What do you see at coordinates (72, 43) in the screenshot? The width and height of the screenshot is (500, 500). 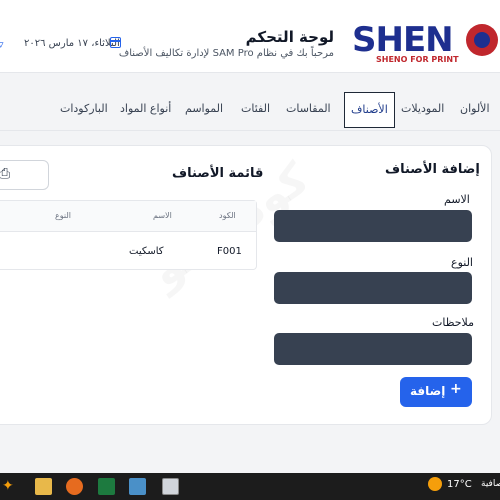 I see `current-date: الثلاثاء، ١٧ مارس ٢٠٢٦` at bounding box center [72, 43].